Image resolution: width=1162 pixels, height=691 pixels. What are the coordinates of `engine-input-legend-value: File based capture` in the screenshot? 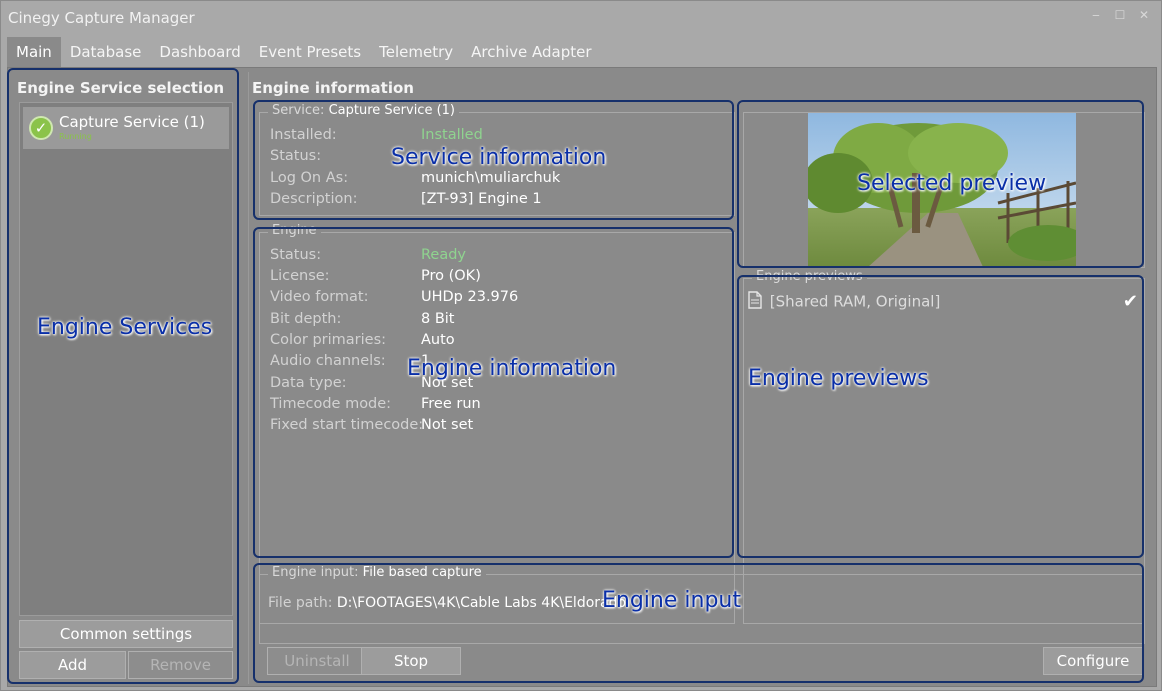 It's located at (422, 572).